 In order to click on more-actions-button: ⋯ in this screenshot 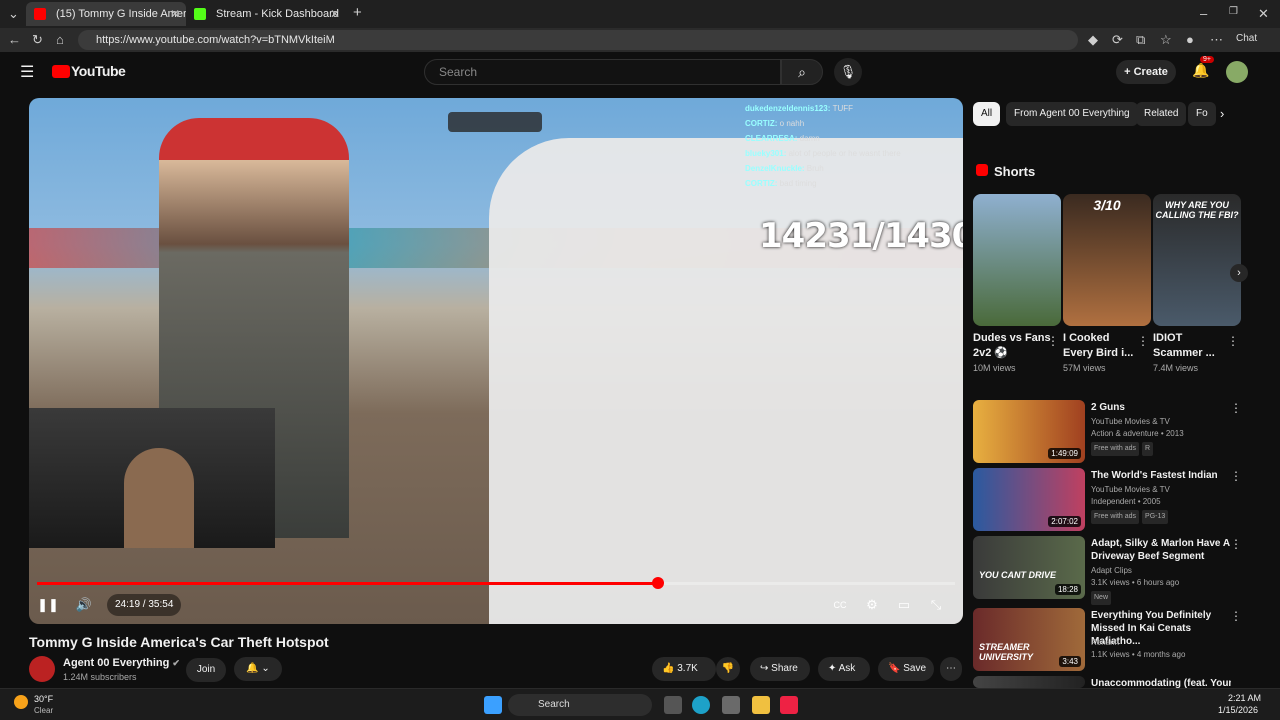, I will do `click(951, 669)`.